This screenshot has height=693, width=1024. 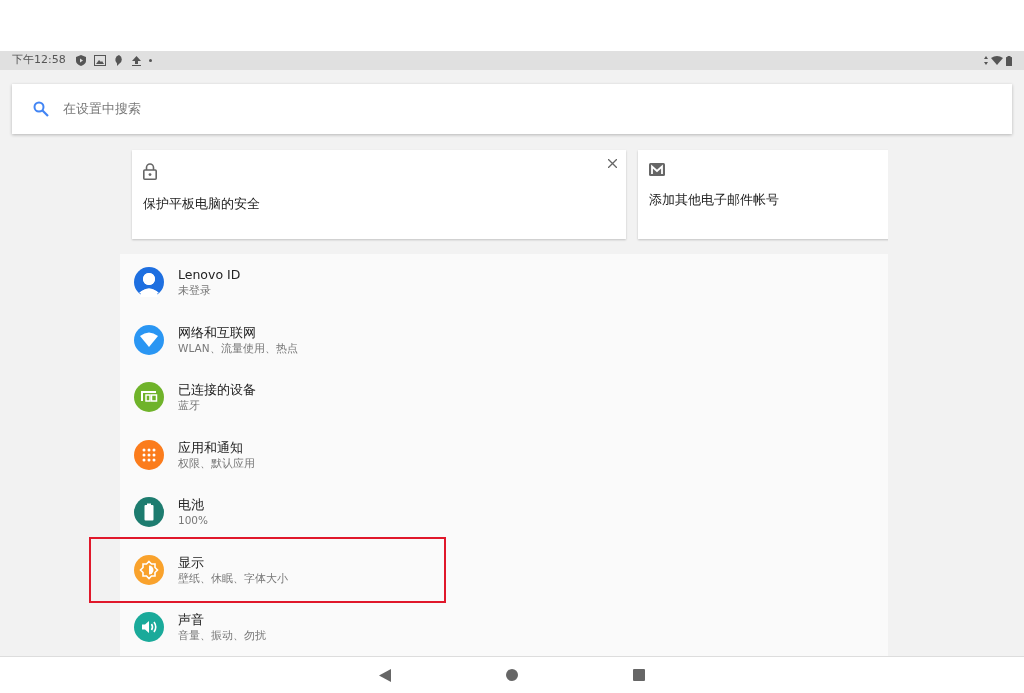 I want to click on suggestion-card: 保护平板电脑的安全, so click(x=379, y=194).